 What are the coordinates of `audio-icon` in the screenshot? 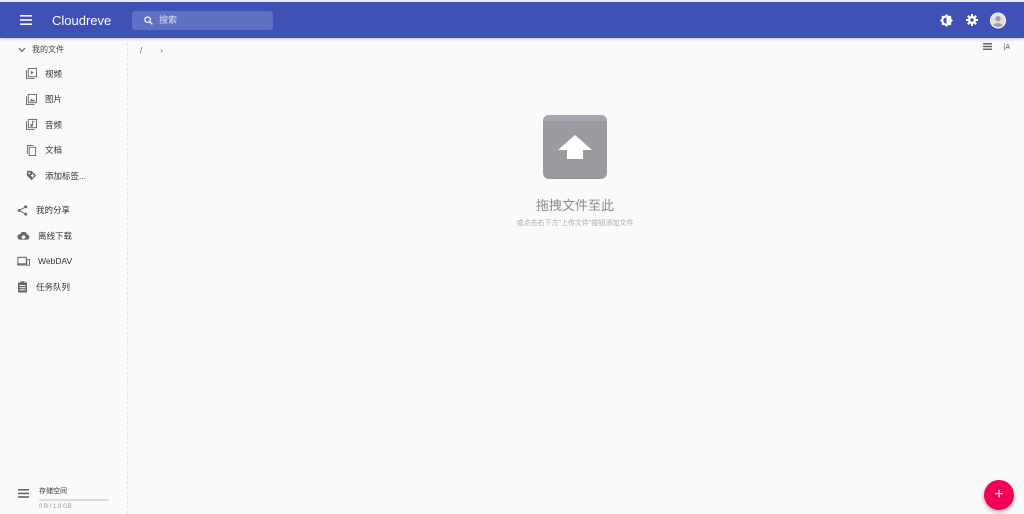 It's located at (31, 125).